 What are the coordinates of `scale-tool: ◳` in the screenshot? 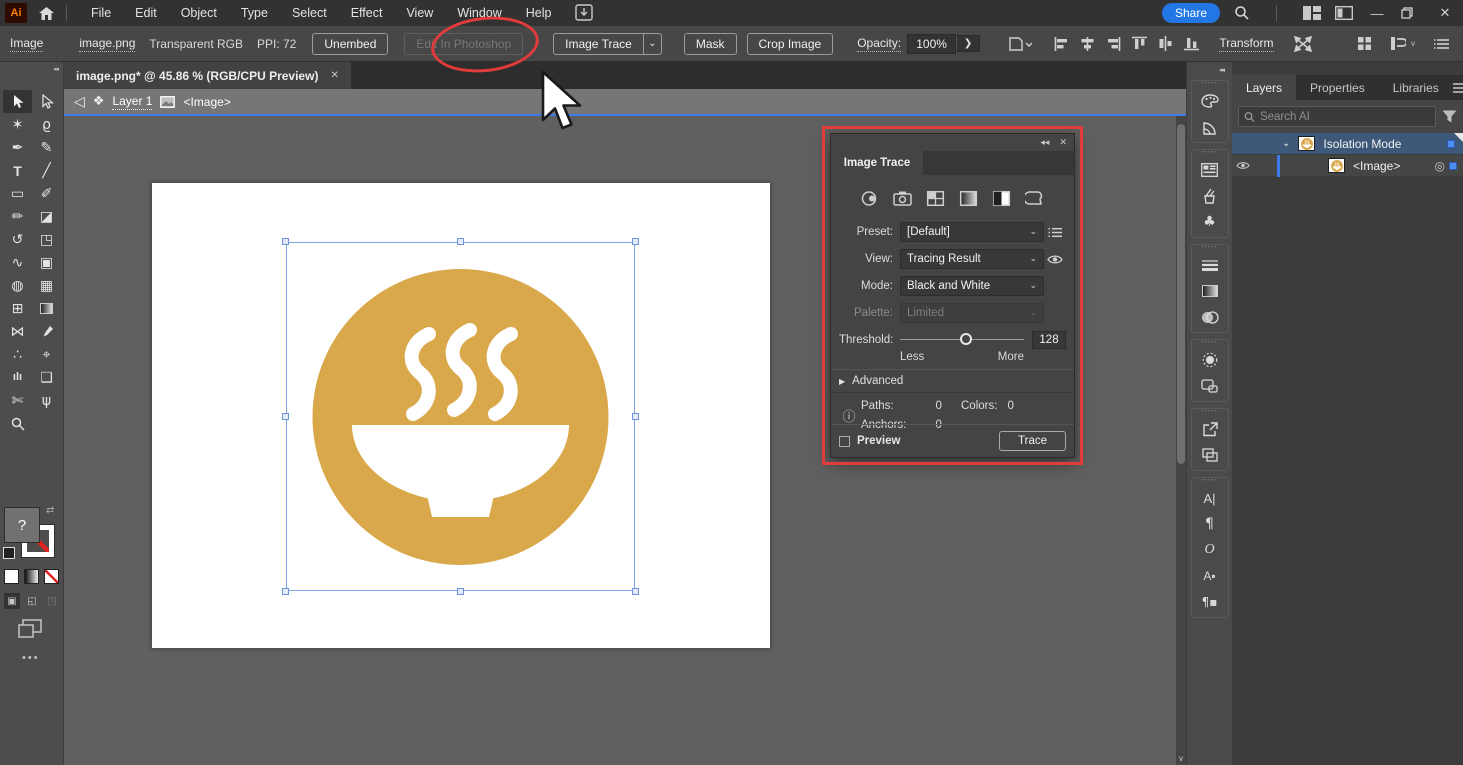 It's located at (46, 239).